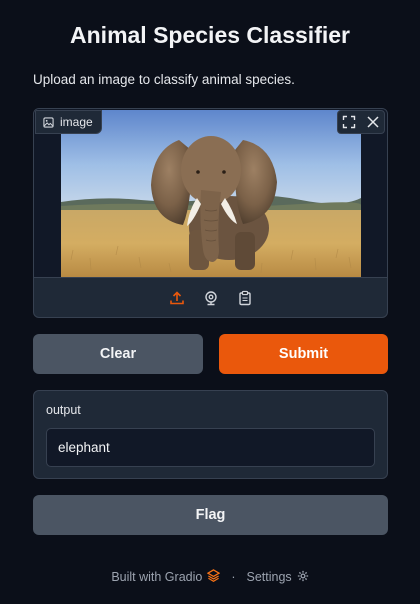 The height and width of the screenshot is (604, 420). Describe the element at coordinates (76, 122) in the screenshot. I see `image-label-text: image` at that location.